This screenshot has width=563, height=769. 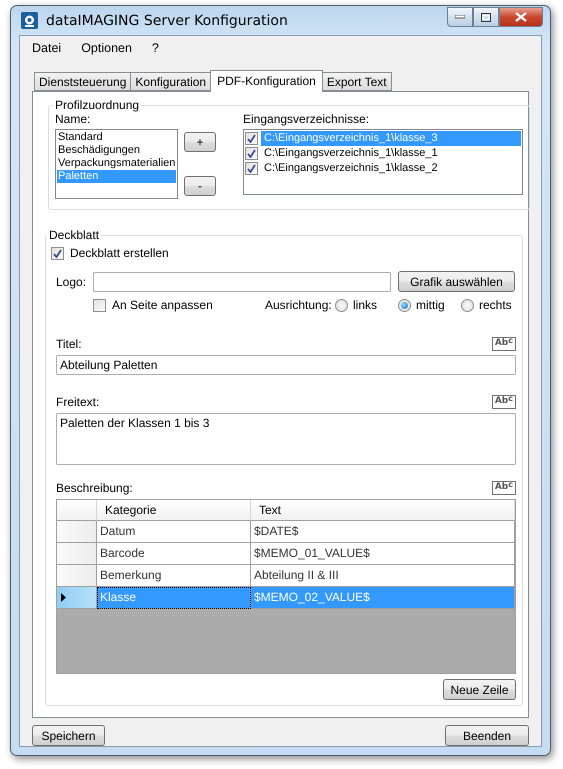 I want to click on field-label: Freitext:, so click(x=78, y=402).